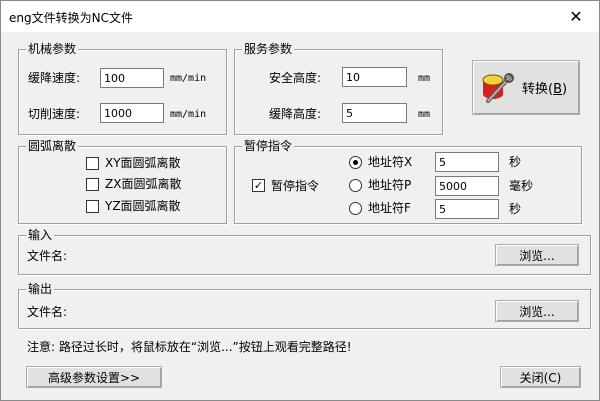 This screenshot has height=401, width=600. Describe the element at coordinates (188, 114) in the screenshot. I see `cut-speed-unit: mm/min` at that location.